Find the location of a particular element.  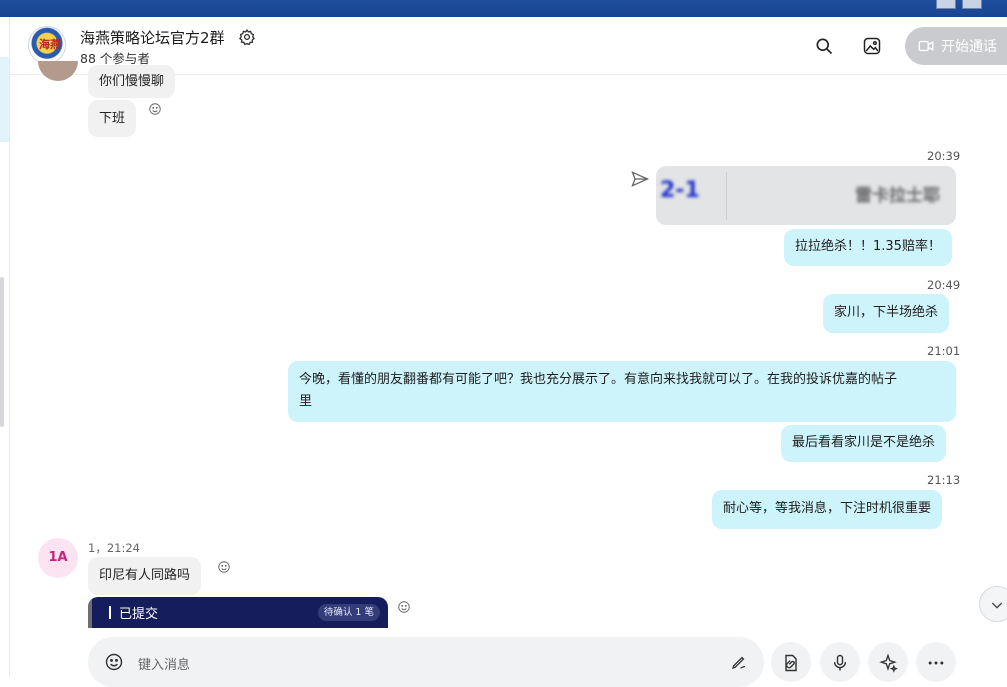

message-time: 20:49 is located at coordinates (944, 285).